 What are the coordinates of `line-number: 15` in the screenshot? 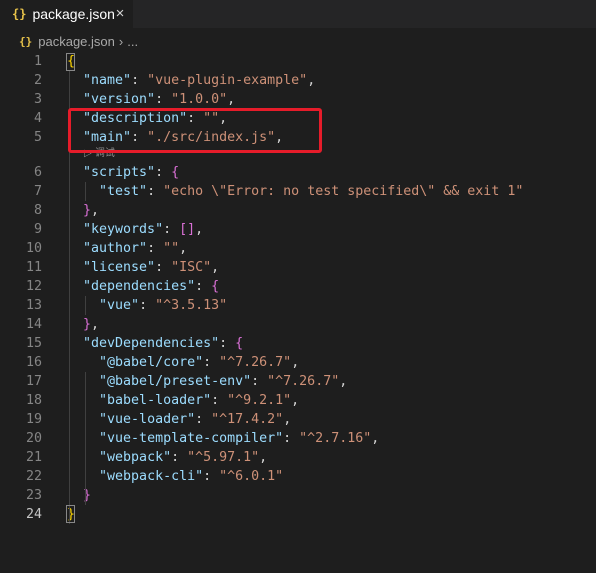 It's located at (33, 343).